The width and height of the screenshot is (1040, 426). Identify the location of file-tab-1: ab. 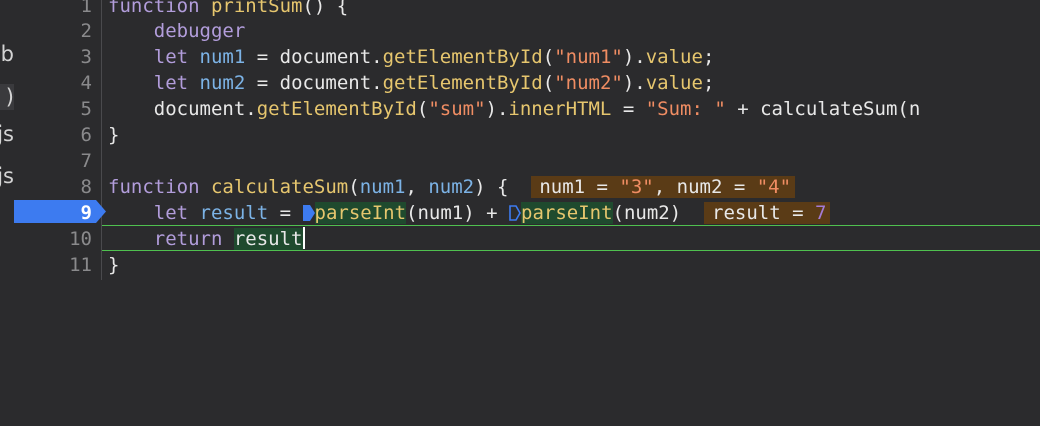
(7, 54).